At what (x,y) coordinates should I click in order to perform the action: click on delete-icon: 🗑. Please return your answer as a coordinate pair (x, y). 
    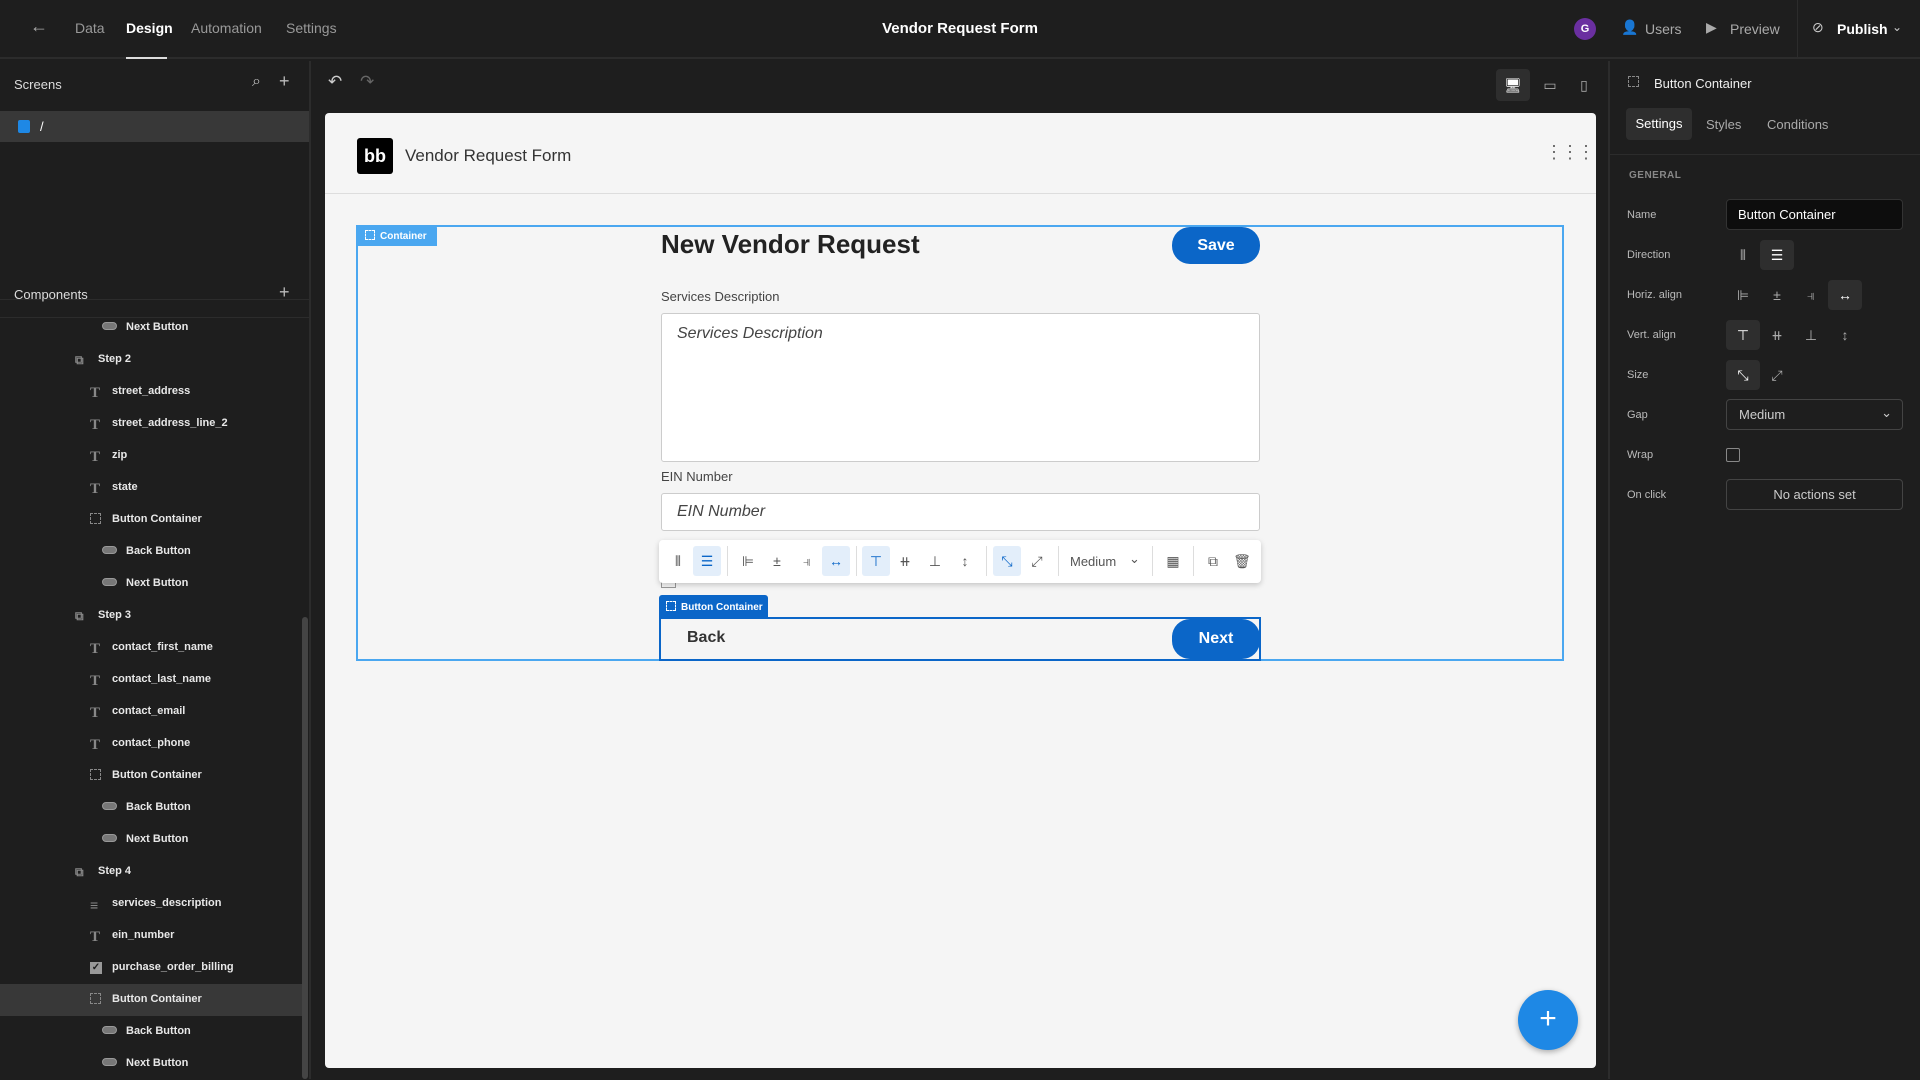
    Looking at the image, I should click on (1242, 561).